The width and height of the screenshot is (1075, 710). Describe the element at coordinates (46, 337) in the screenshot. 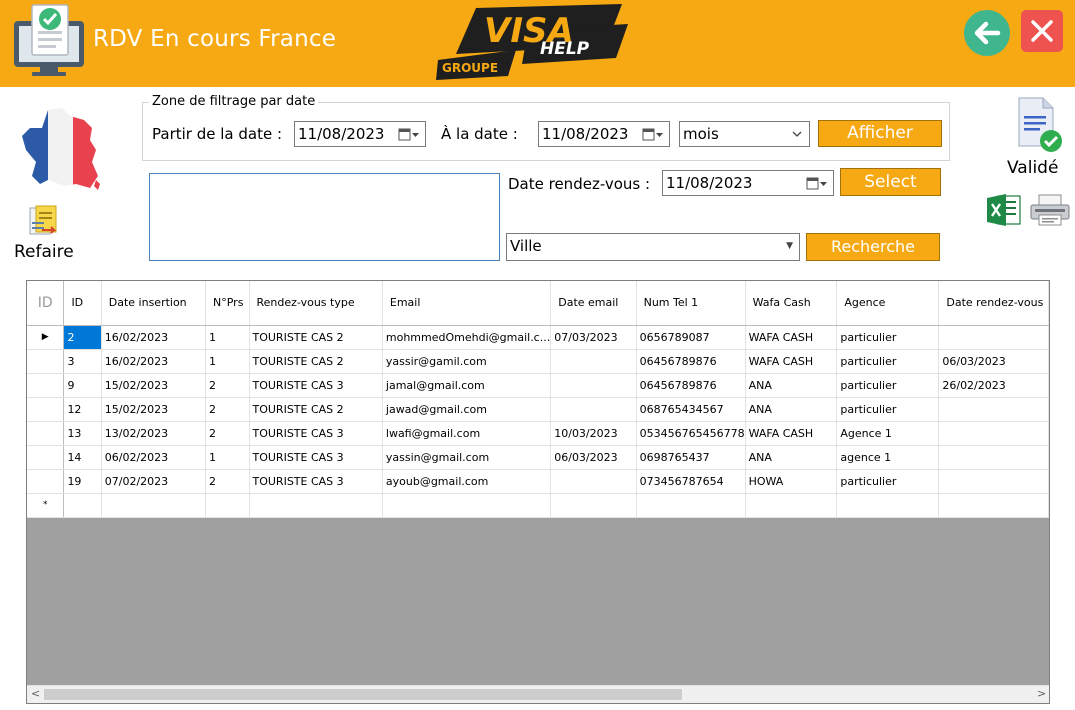

I see `row-header: ▶` at that location.